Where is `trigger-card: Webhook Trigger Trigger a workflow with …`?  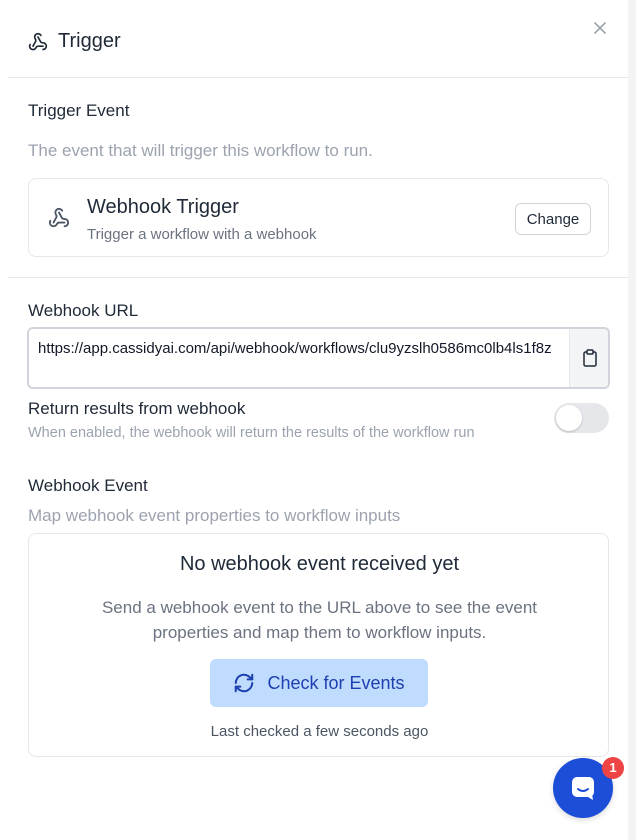
trigger-card: Webhook Trigger Trigger a workflow with … is located at coordinates (318, 217).